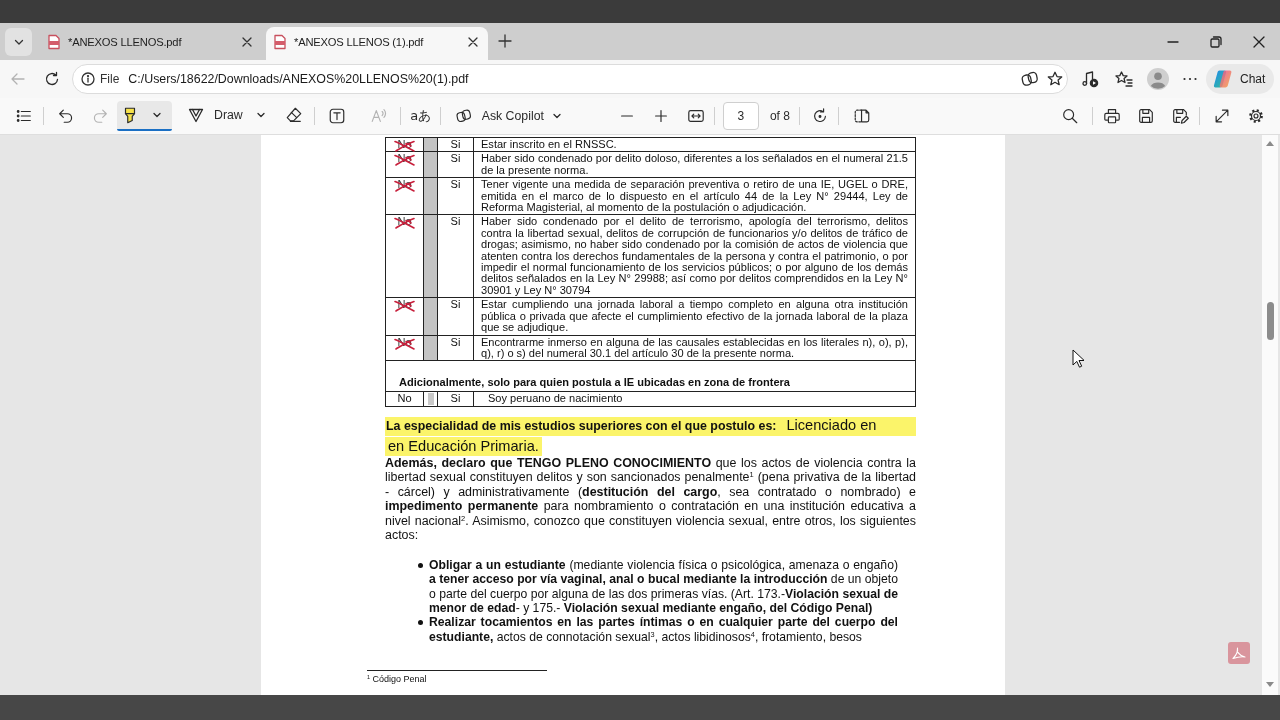 This screenshot has width=1280, height=720. What do you see at coordinates (144, 116) in the screenshot?
I see `highlight-button` at bounding box center [144, 116].